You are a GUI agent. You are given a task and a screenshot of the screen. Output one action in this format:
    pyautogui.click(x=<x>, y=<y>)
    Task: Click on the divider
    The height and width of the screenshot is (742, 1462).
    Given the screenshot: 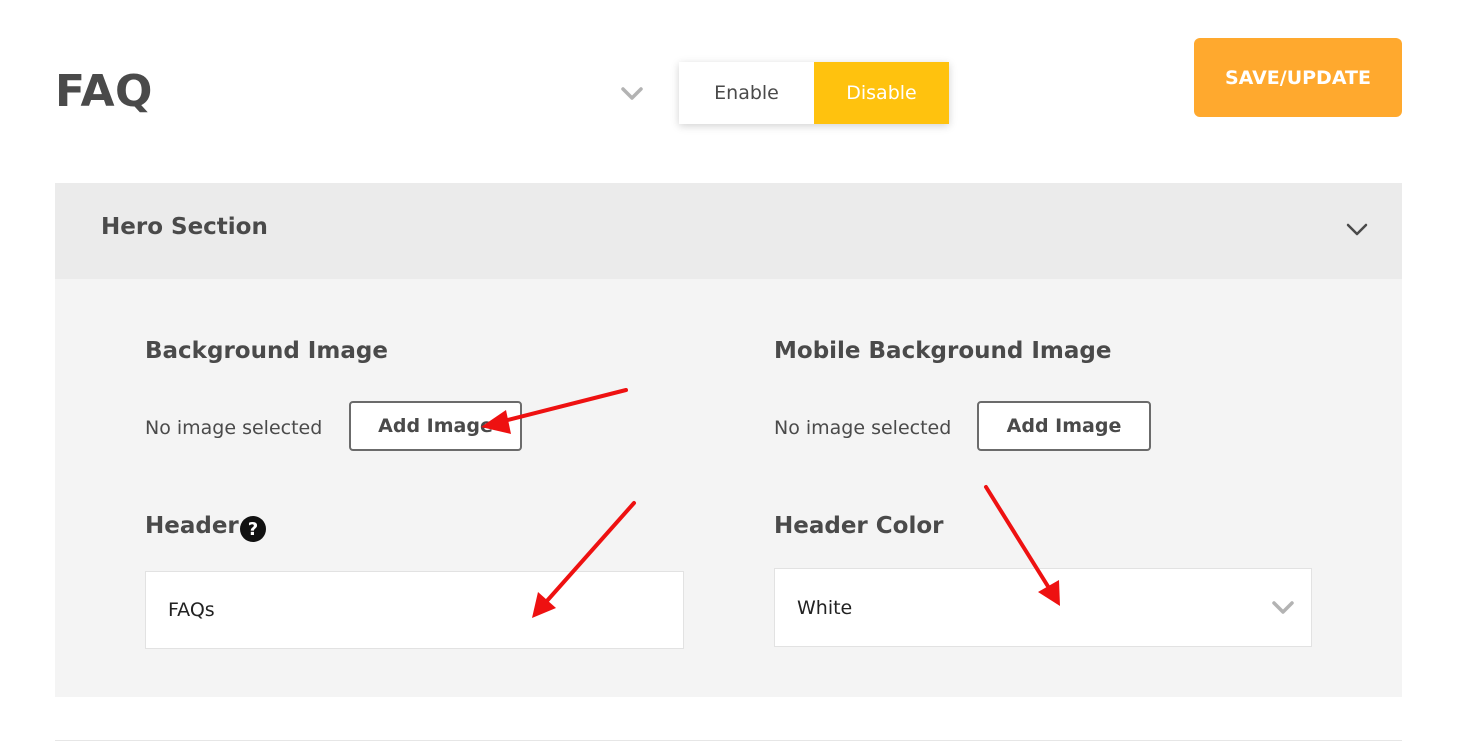 What is the action you would take?
    pyautogui.click(x=728, y=740)
    